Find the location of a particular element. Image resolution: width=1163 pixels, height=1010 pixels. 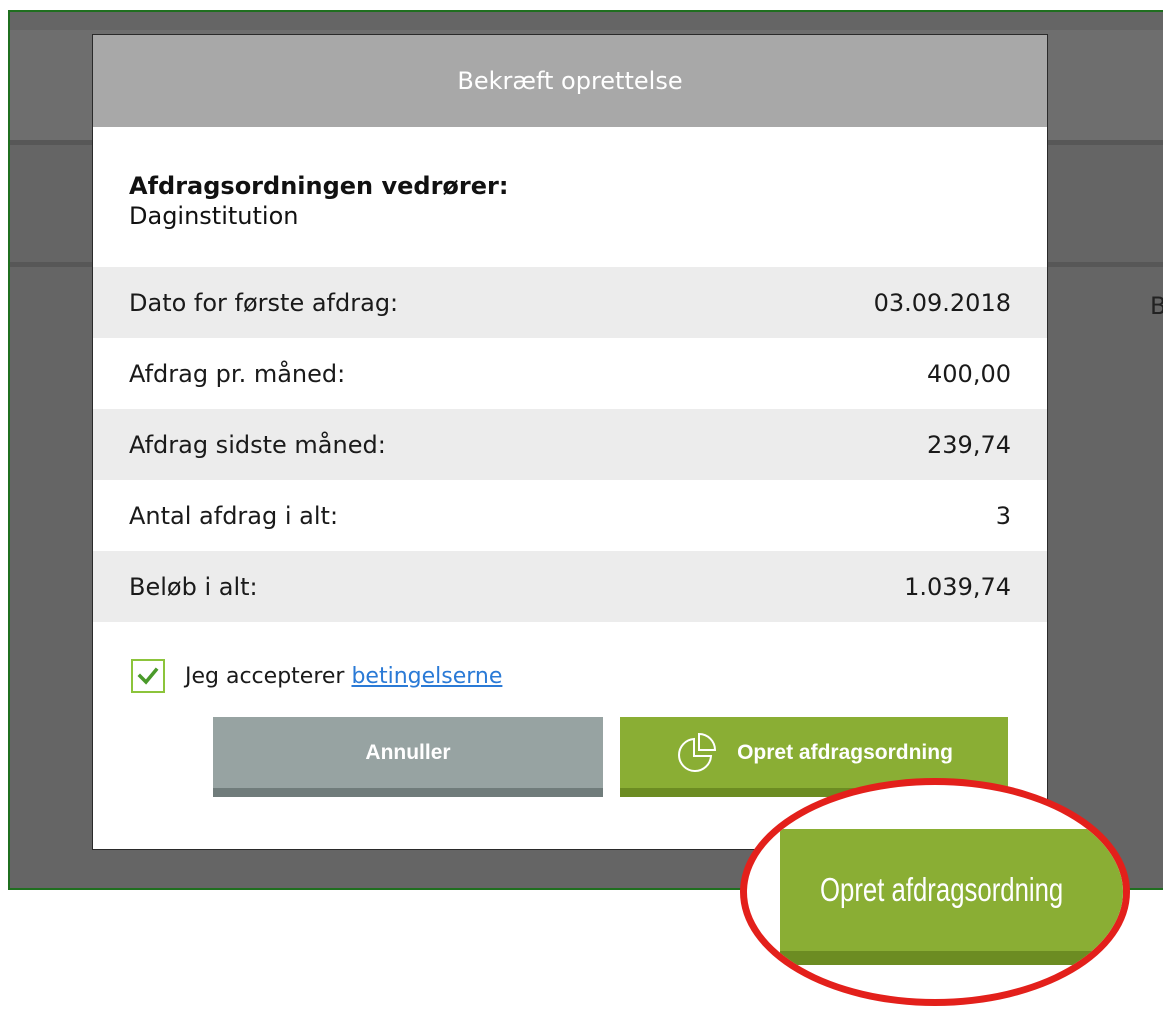

cancel-button-label: Annuller is located at coordinates (408, 752).